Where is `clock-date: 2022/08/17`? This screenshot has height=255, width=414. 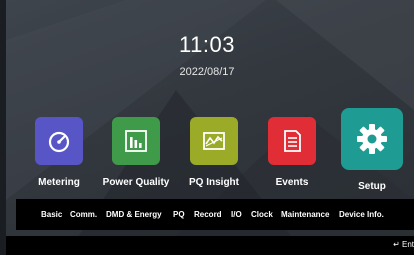 clock-date: 2022/08/17 is located at coordinates (207, 72).